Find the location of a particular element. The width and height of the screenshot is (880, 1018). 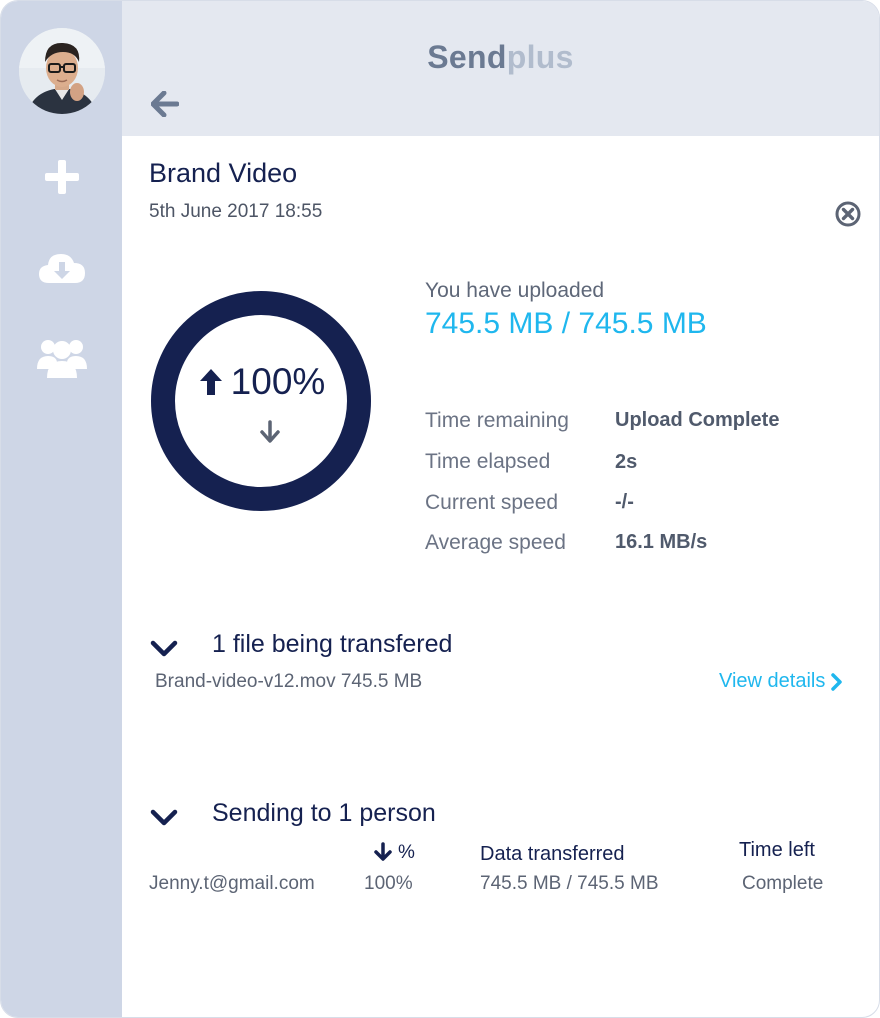

back-button is located at coordinates (165, 104).